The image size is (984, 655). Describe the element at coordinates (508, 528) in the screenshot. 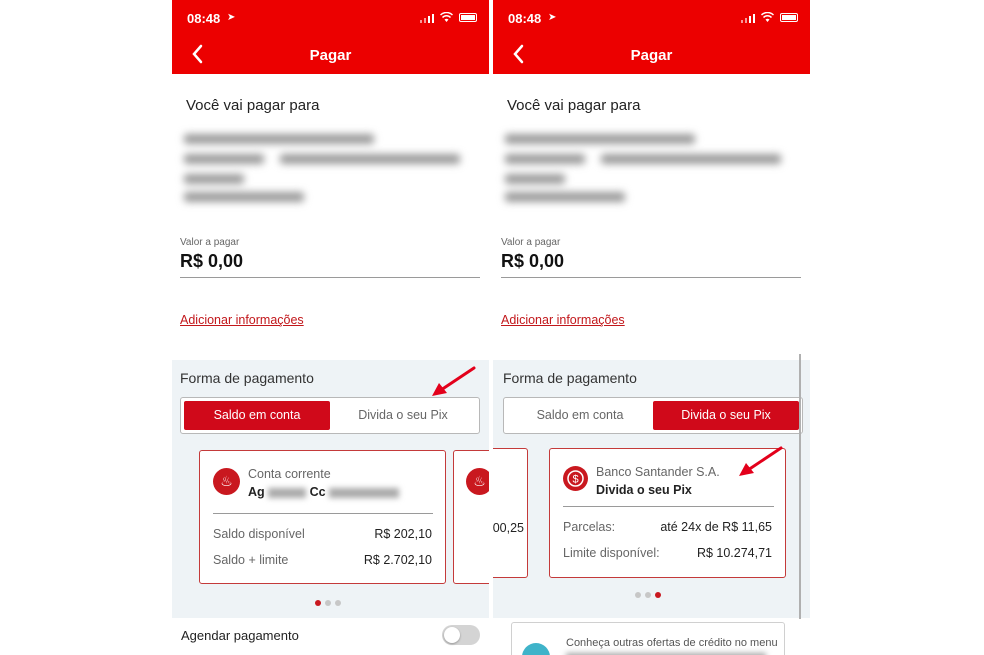

I see `prev-card-value: 00,25` at that location.